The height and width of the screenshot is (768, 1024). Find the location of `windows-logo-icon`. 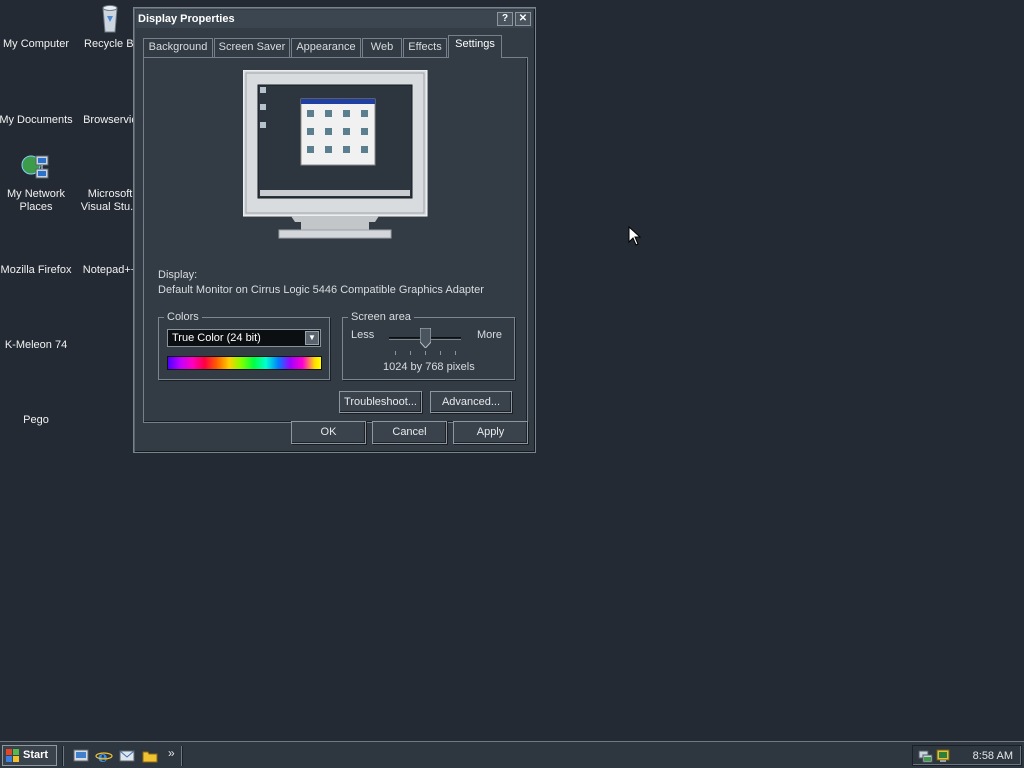

windows-logo-icon is located at coordinates (12, 755).